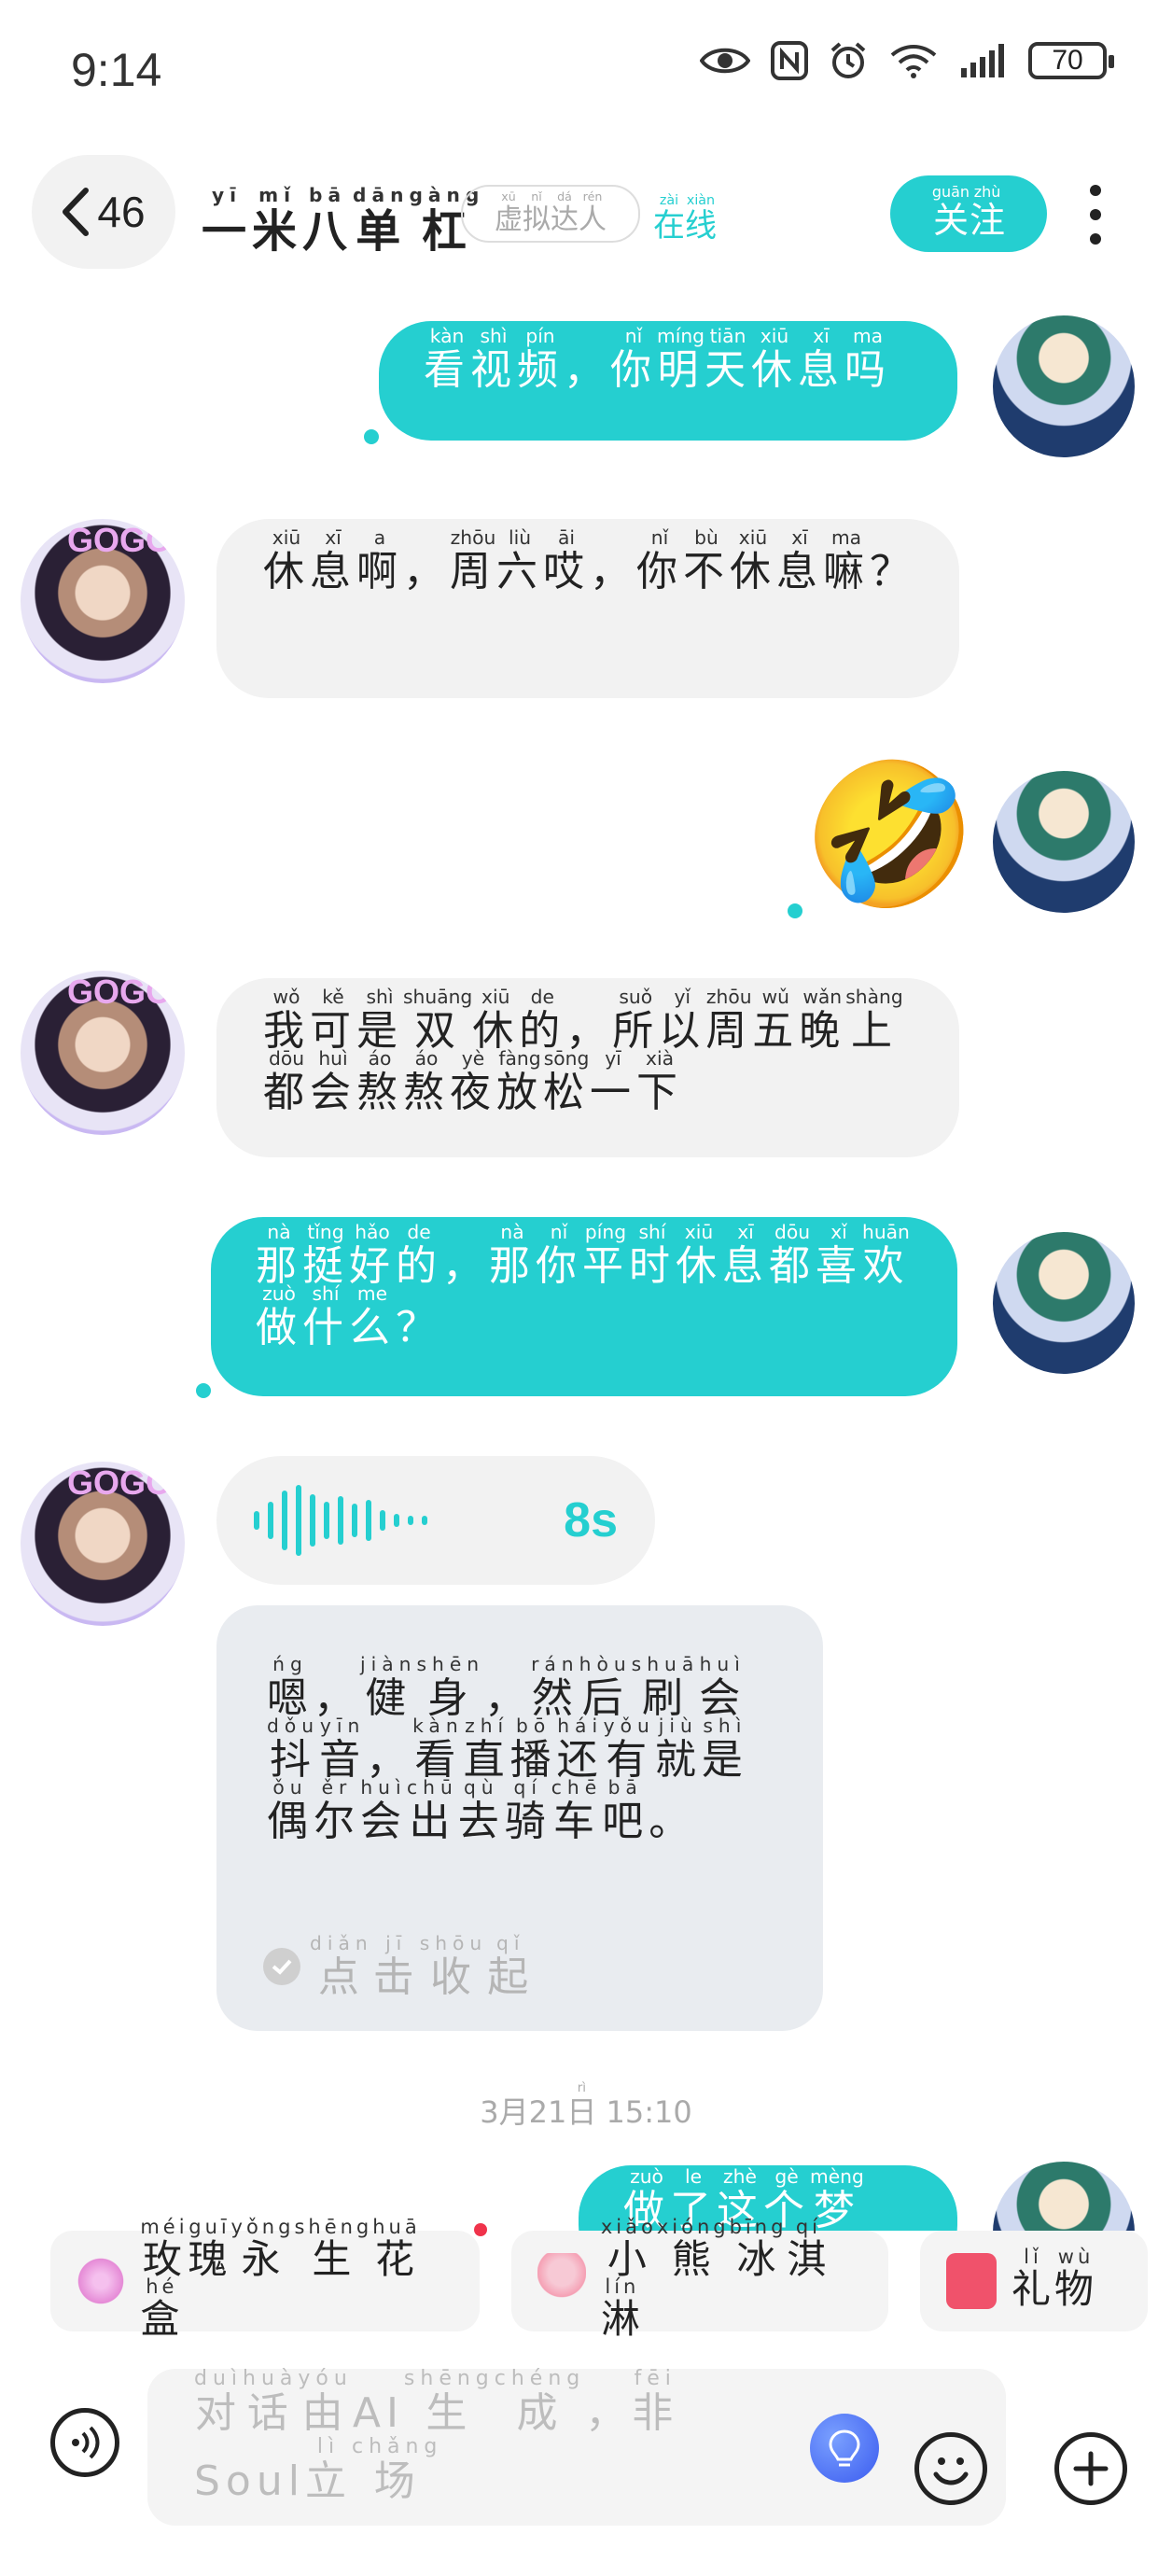 The width and height of the screenshot is (1172, 2576). What do you see at coordinates (1095, 215) in the screenshot?
I see `more-options-icon` at bounding box center [1095, 215].